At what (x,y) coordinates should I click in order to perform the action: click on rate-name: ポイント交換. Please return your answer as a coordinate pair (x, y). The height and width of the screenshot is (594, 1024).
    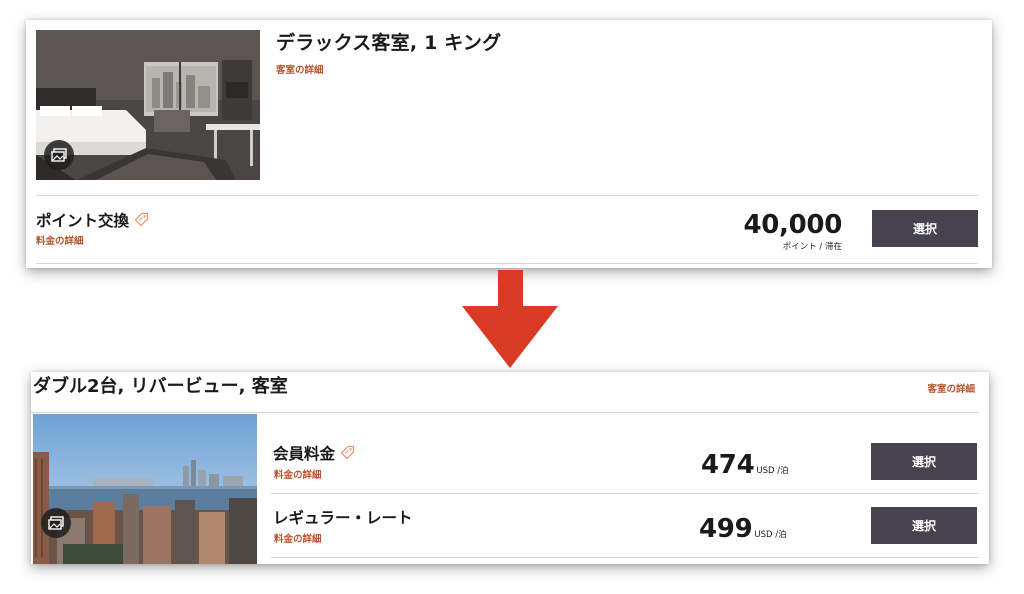
    Looking at the image, I should click on (83, 221).